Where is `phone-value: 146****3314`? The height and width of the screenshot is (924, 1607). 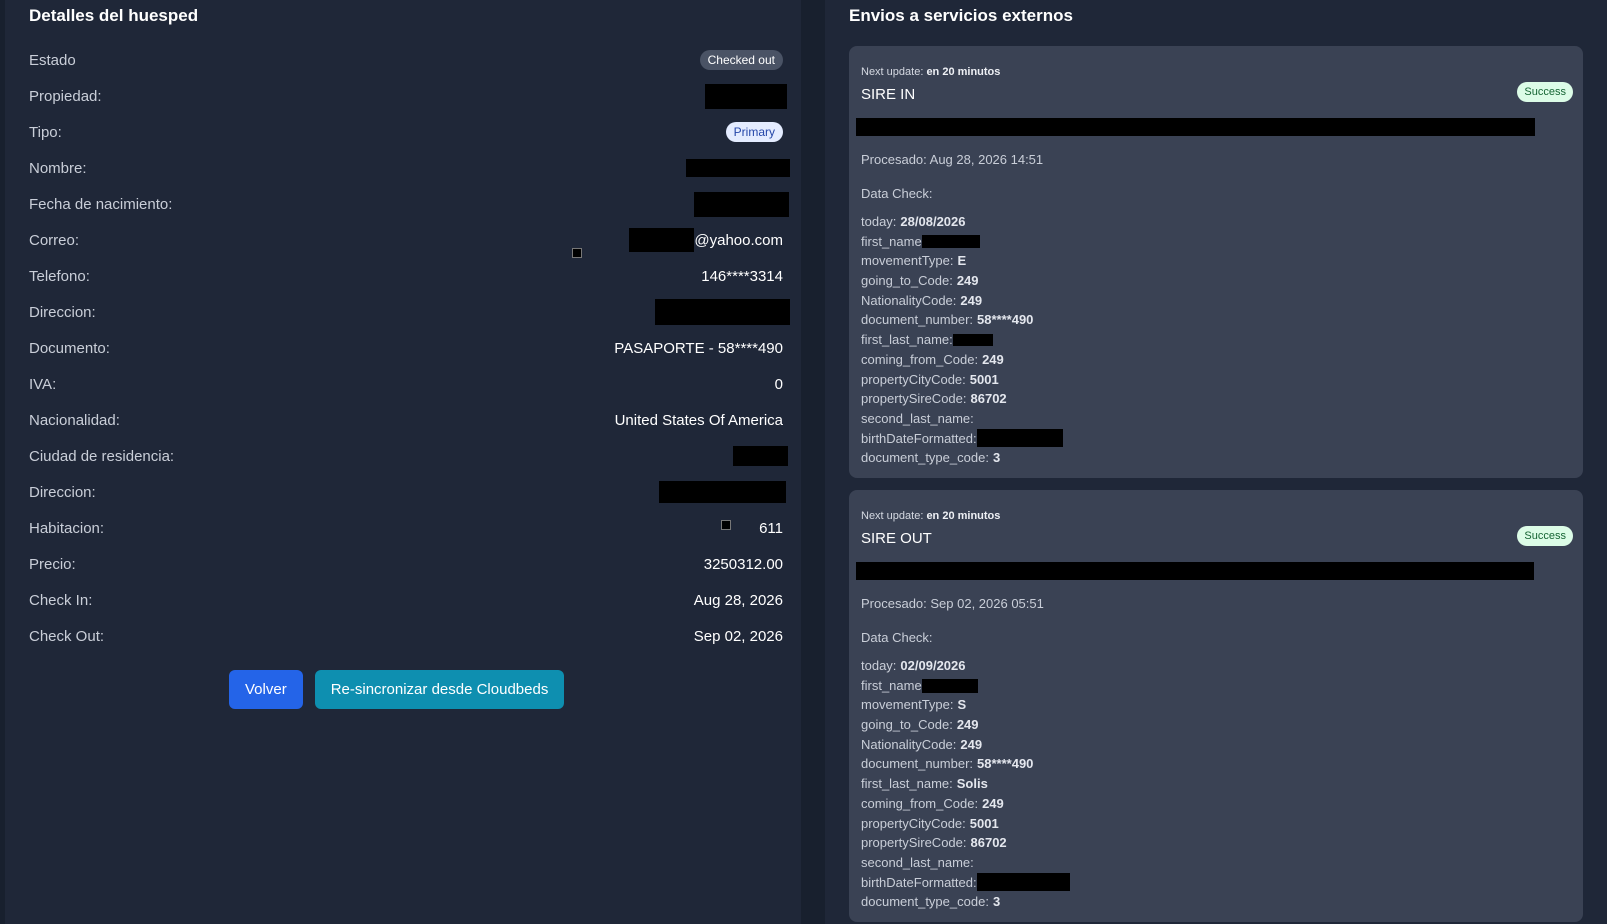 phone-value: 146****3314 is located at coordinates (742, 276).